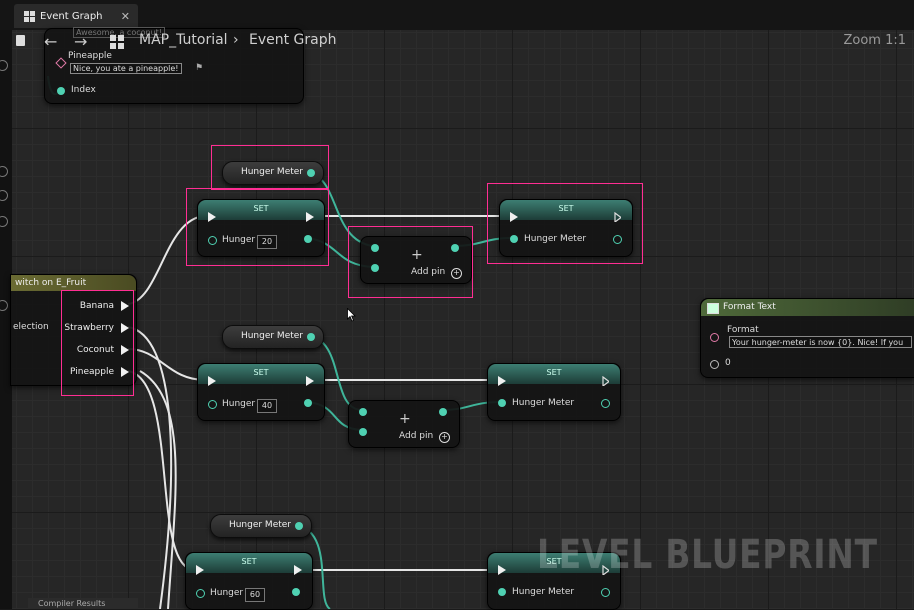 This screenshot has width=914, height=610. Describe the element at coordinates (80, 41) in the screenshot. I see `forward-button: →` at that location.